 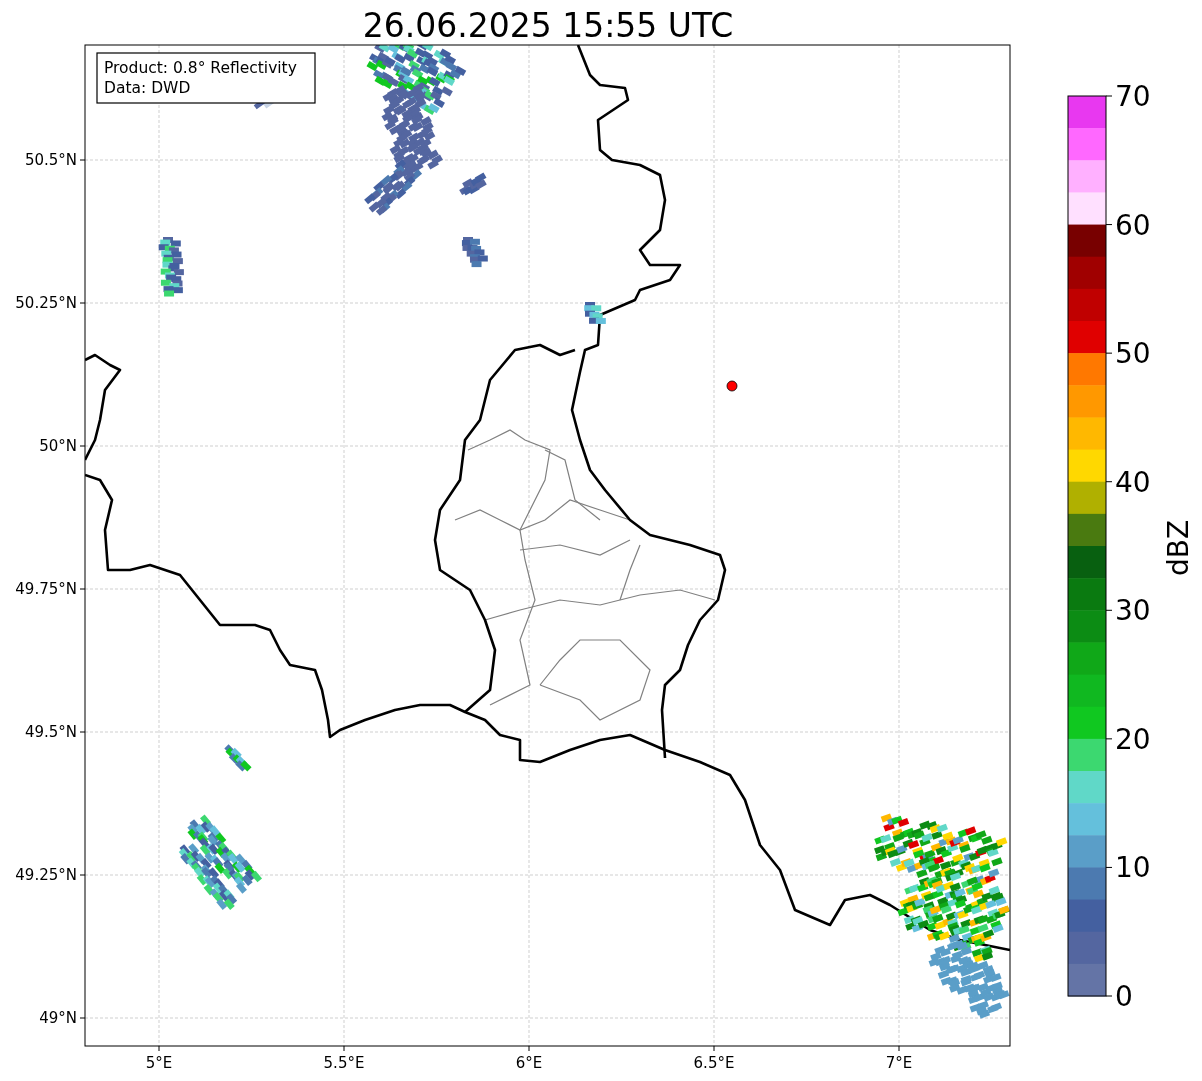 I want to click on longitude-label: 5.5°E, so click(x=344, y=1063).